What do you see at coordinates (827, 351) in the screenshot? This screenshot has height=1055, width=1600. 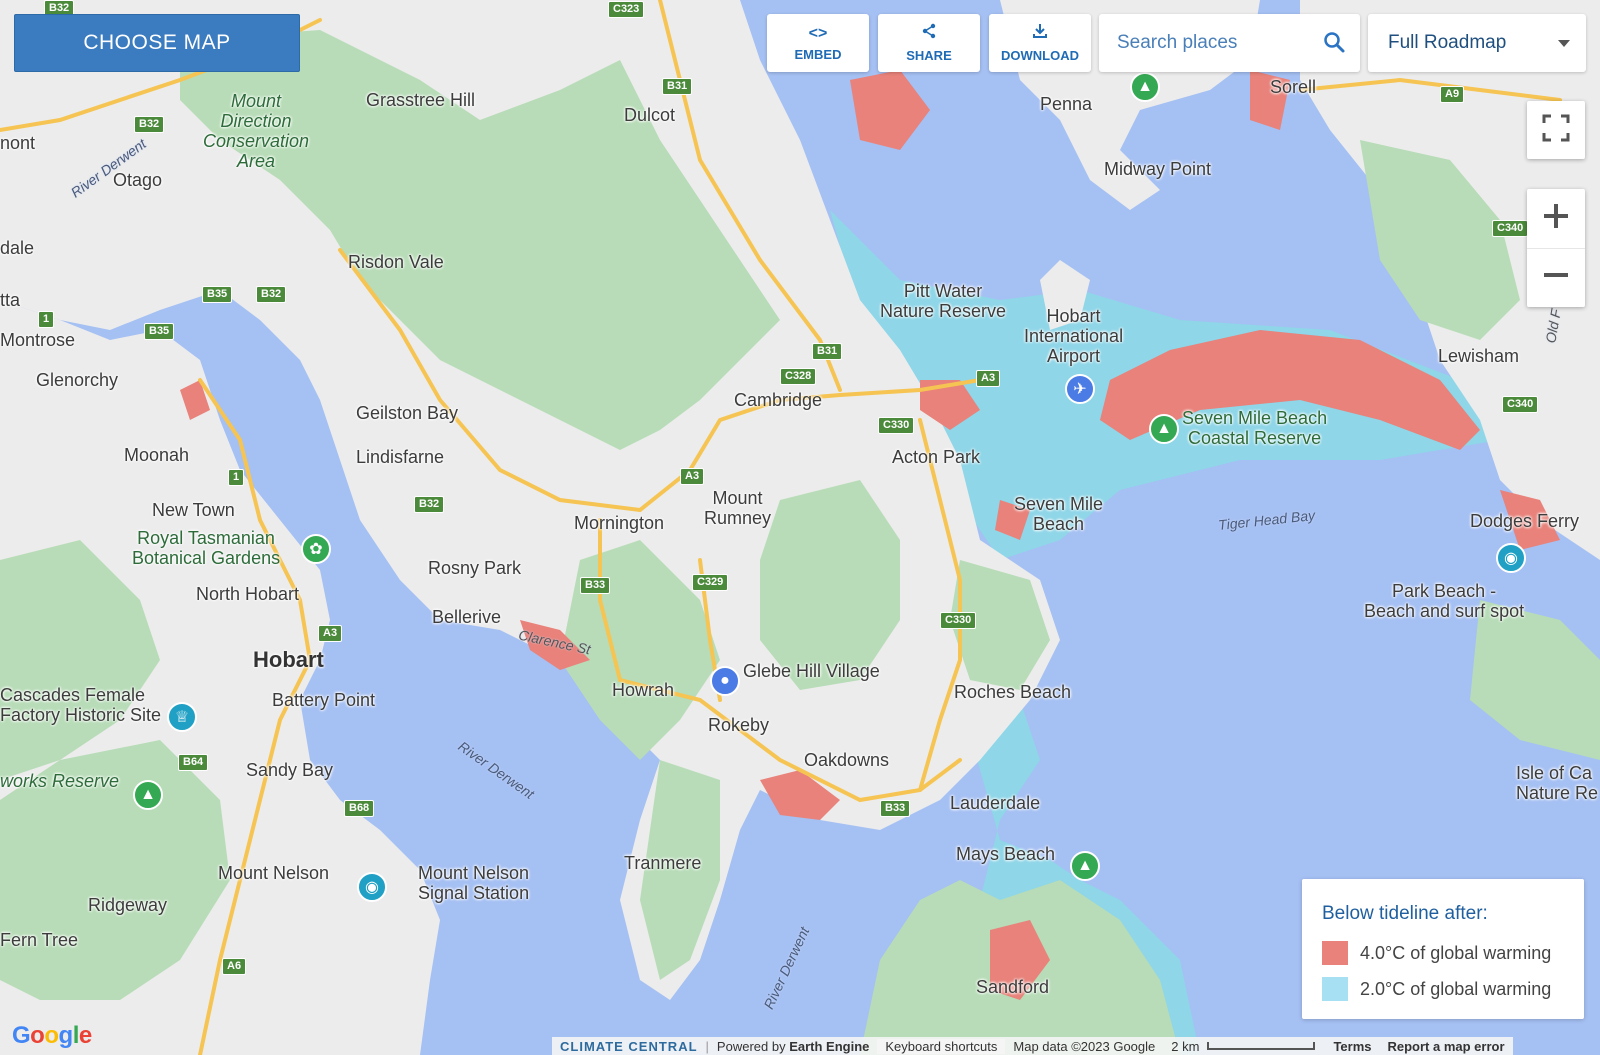 I see `route-shield: B31` at bounding box center [827, 351].